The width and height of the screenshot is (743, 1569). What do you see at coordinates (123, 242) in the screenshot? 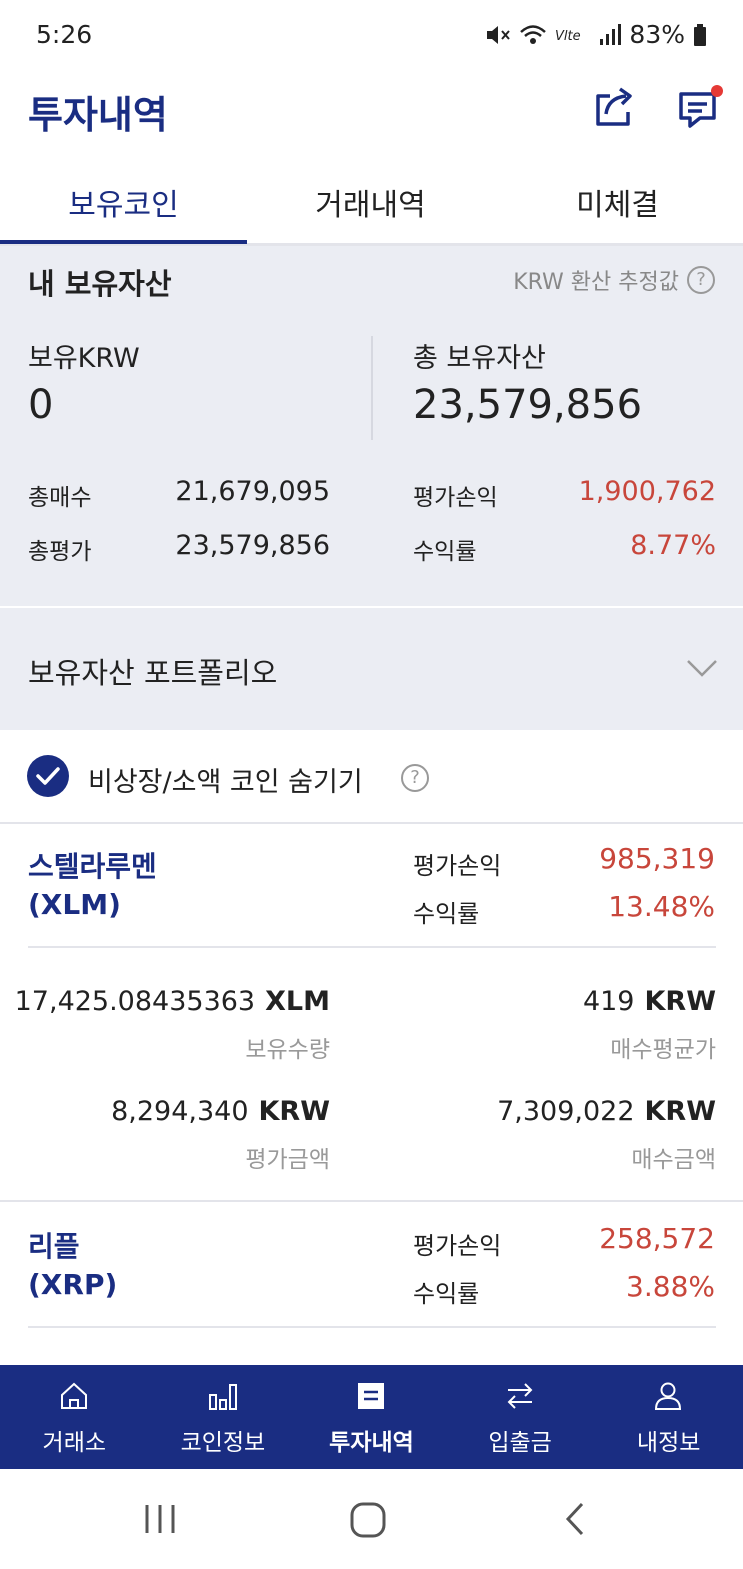
I see `active-tab-indicator` at bounding box center [123, 242].